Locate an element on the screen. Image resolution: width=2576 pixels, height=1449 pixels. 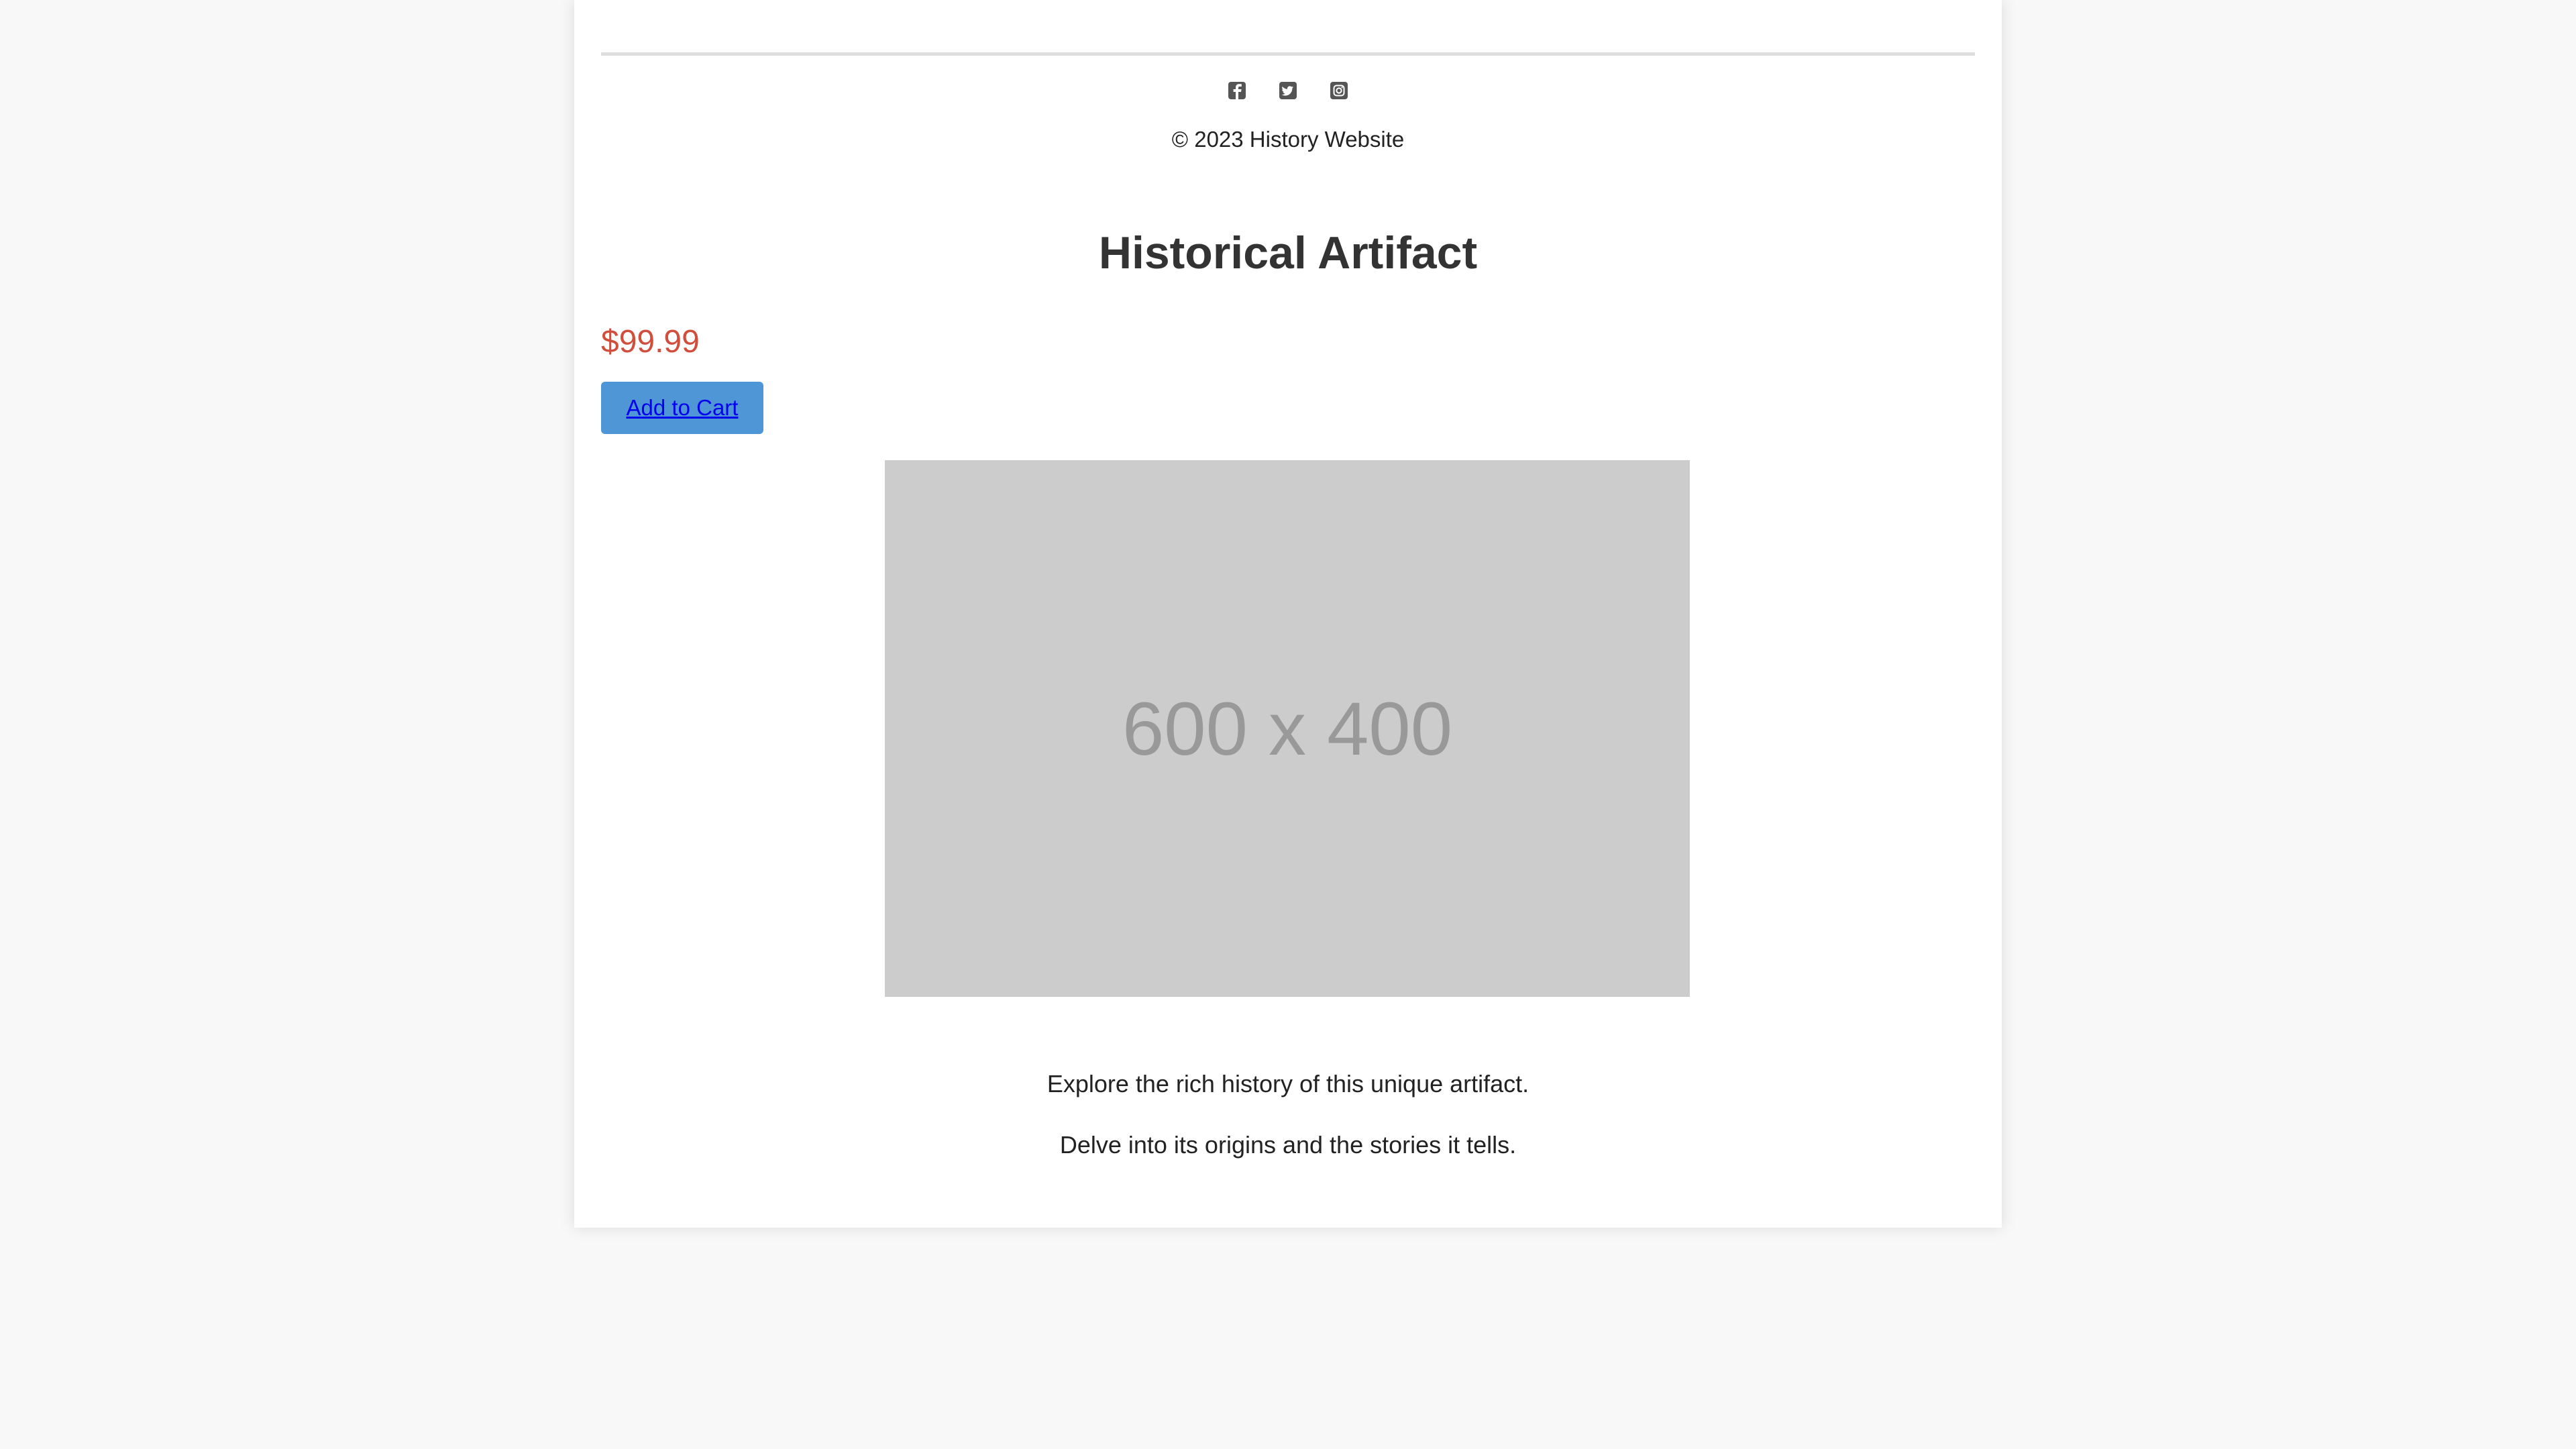
footer-divider is located at coordinates (1288, 54).